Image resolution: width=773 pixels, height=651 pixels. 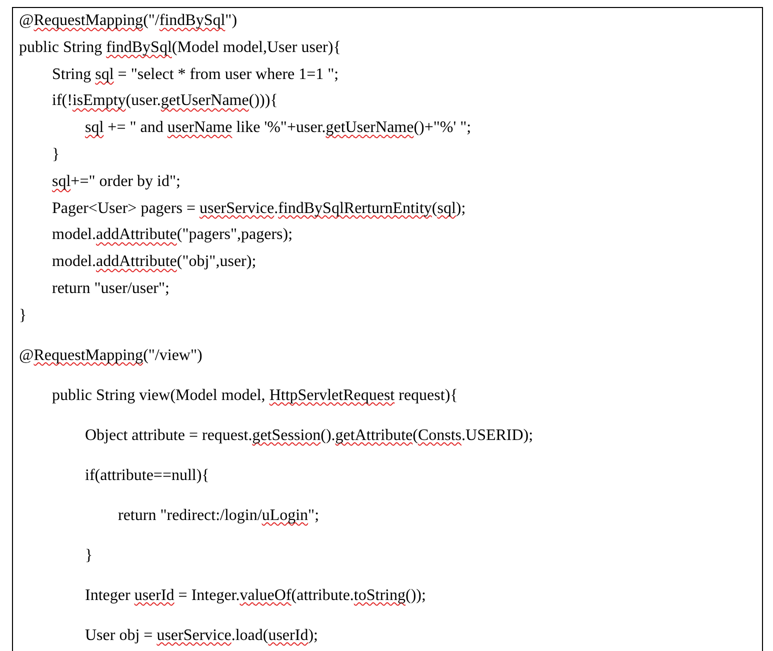 I want to click on code-line: @RequestMapping("/findBySql"), so click(x=128, y=21).